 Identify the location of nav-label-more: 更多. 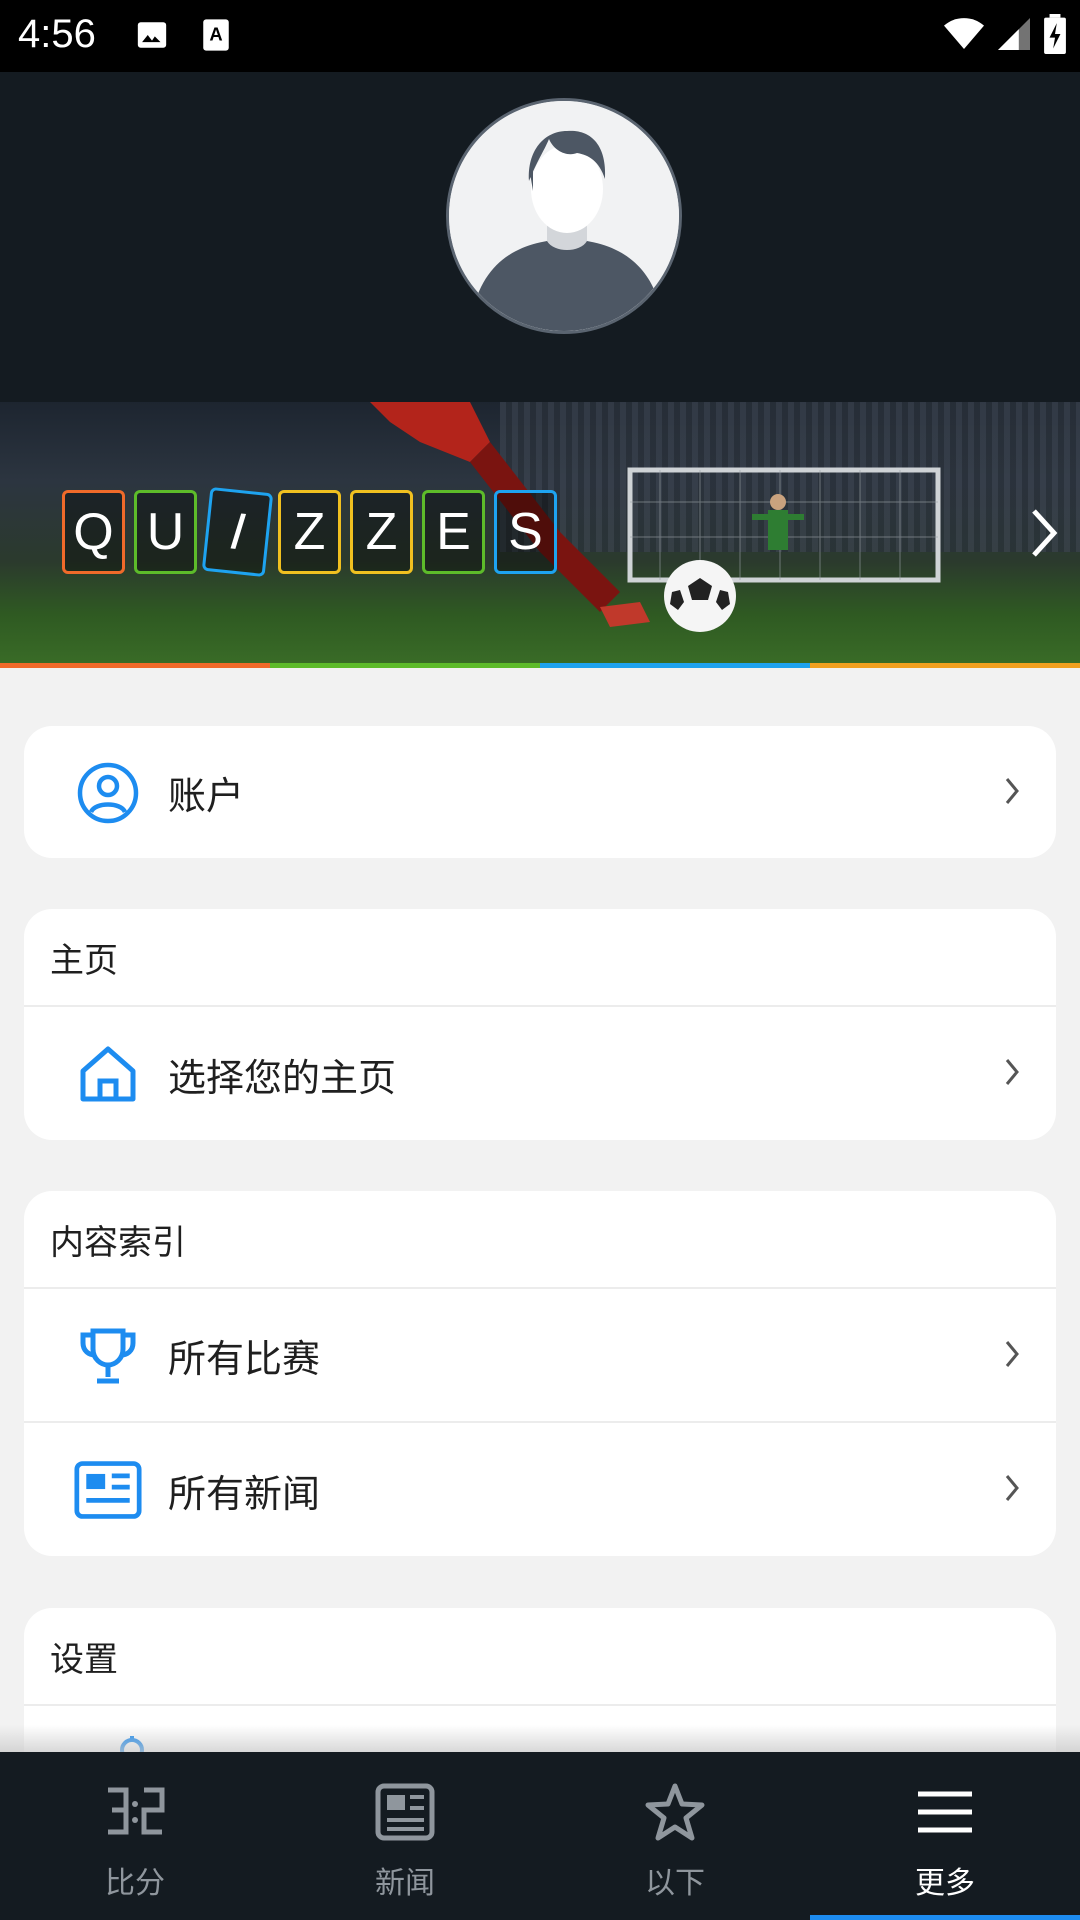
(945, 1883).